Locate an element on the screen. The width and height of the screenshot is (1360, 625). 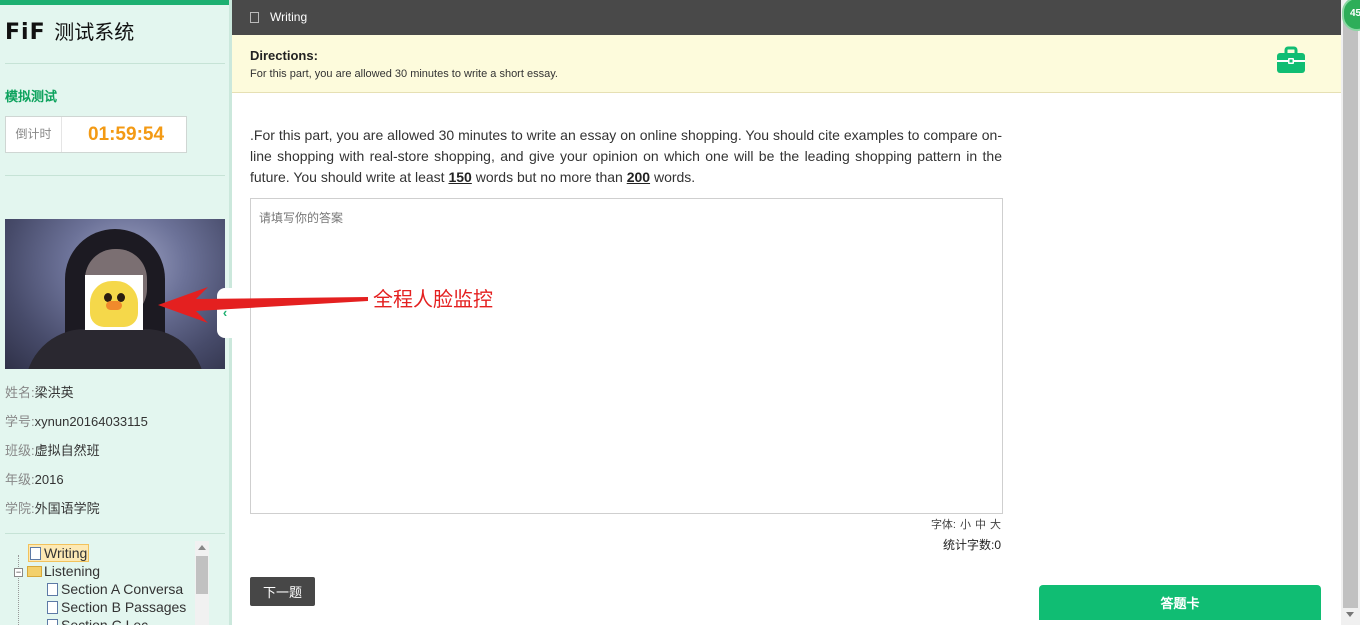
sticker-duck-bill is located at coordinates (114, 305).